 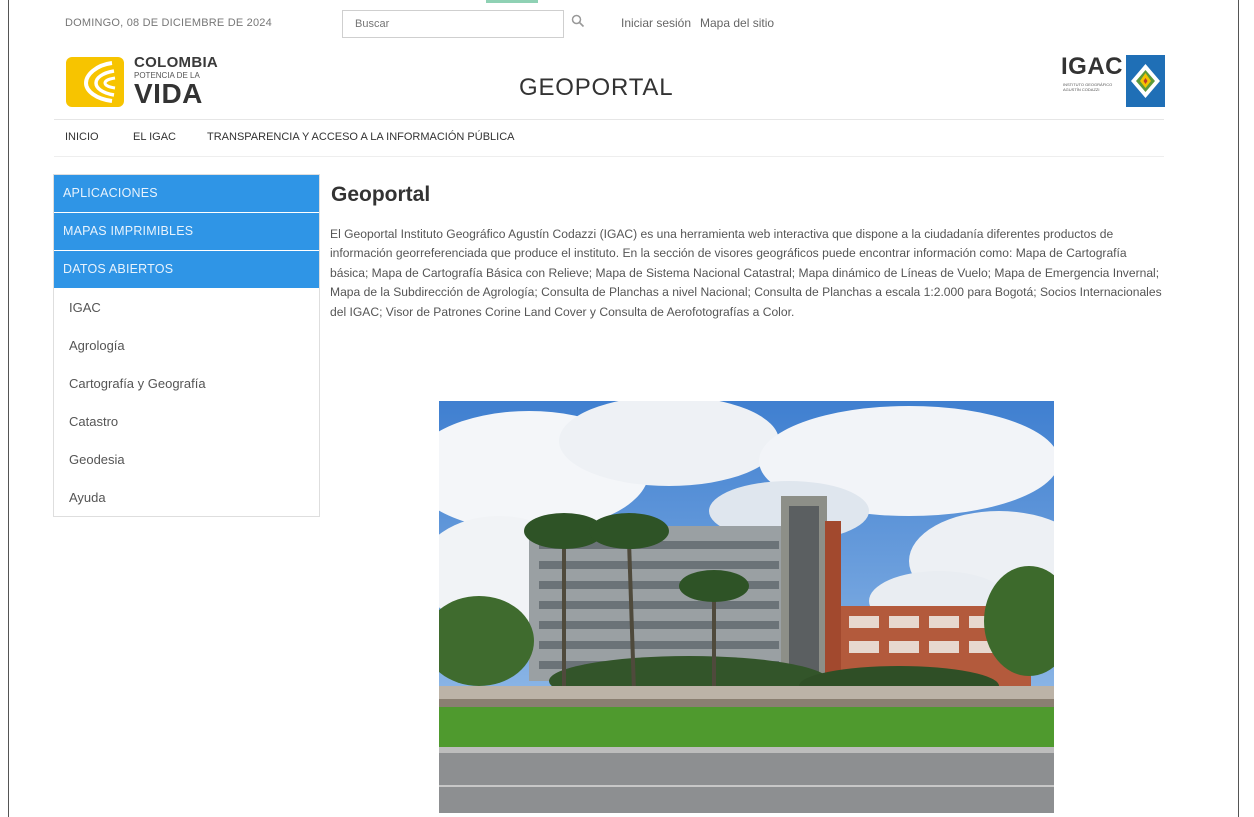 I want to click on igac-logo-subtext: INSTITUTO GEOGRÁFICO AGUSTÍN CODAZZI, so click(x=1088, y=87).